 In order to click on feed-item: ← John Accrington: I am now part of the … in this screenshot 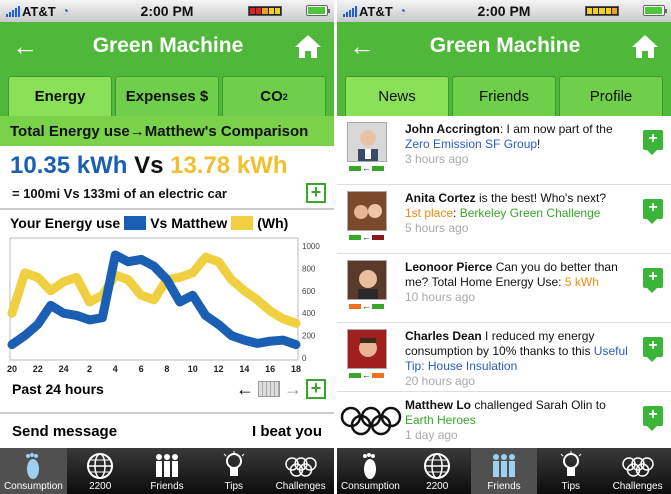, I will do `click(504, 150)`.